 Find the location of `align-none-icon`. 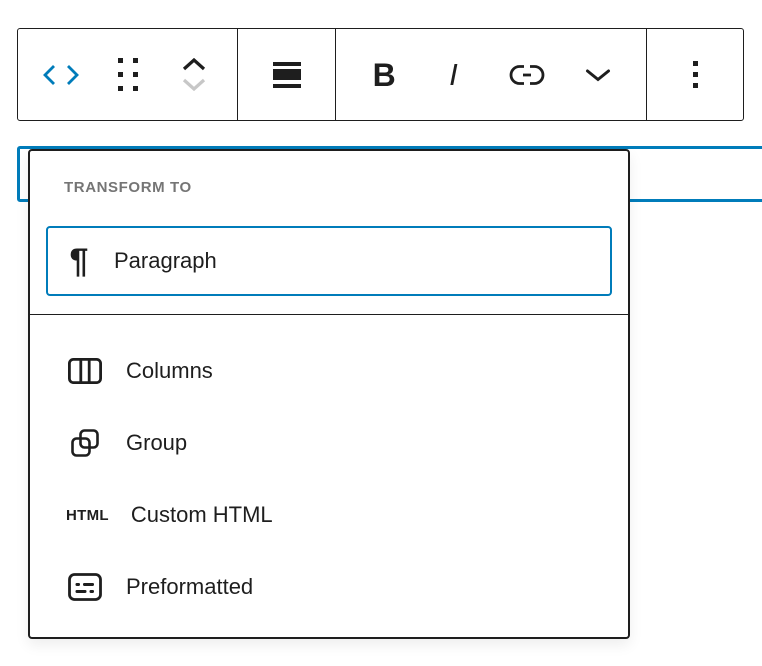

align-none-icon is located at coordinates (286, 74).